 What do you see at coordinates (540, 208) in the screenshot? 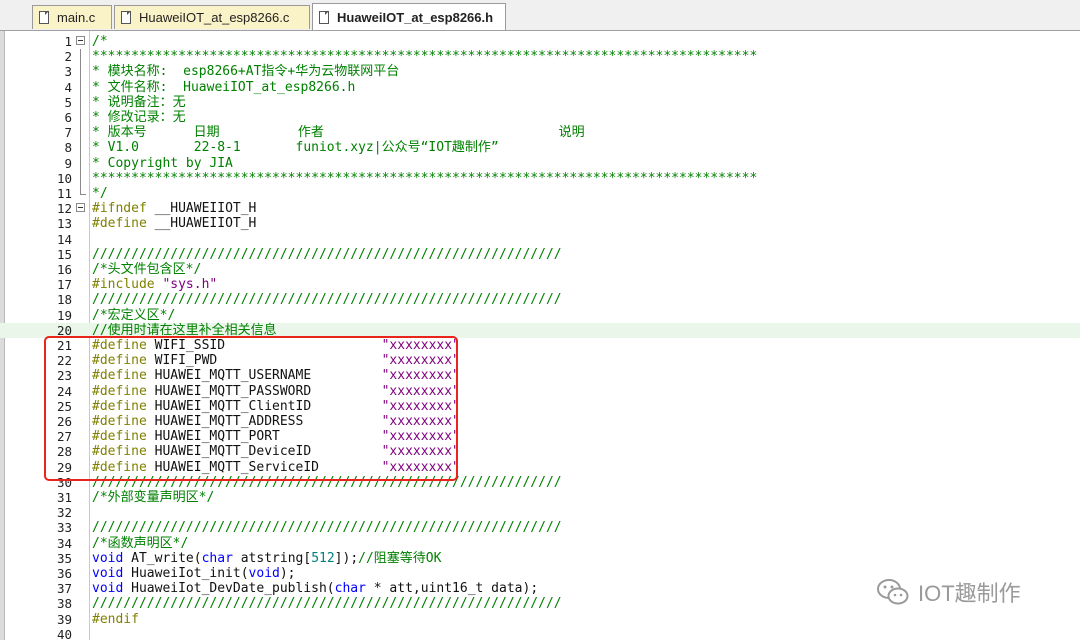
I see `code-line: 12 #ifndef __HUAWEIIOT_H` at bounding box center [540, 208].